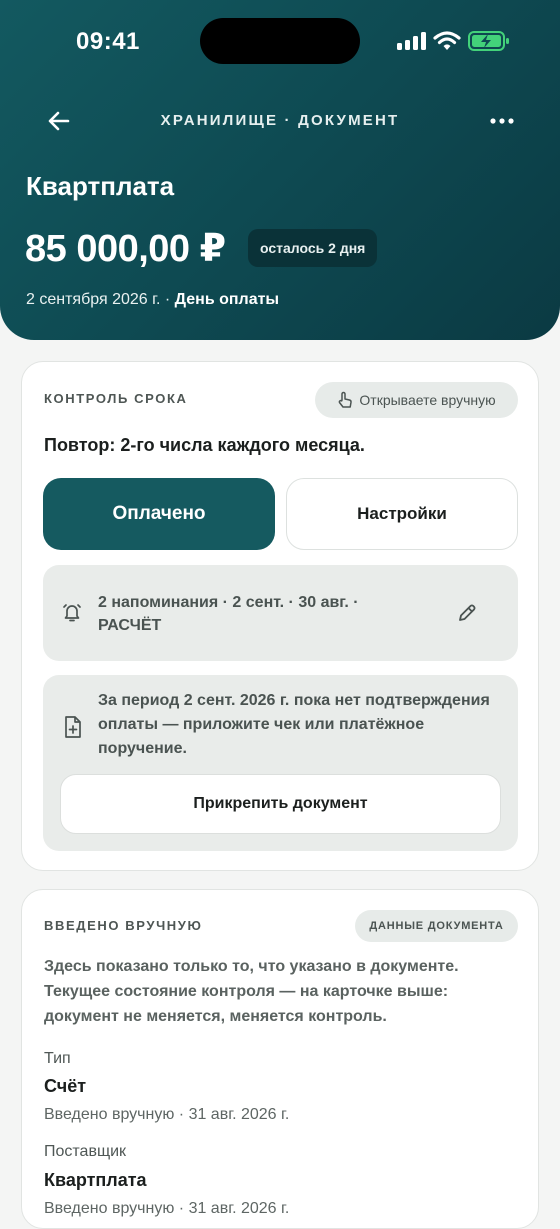  What do you see at coordinates (436, 926) in the screenshot?
I see `document-data-pill: ДАННЫЕ ДОКУМЕНТА` at bounding box center [436, 926].